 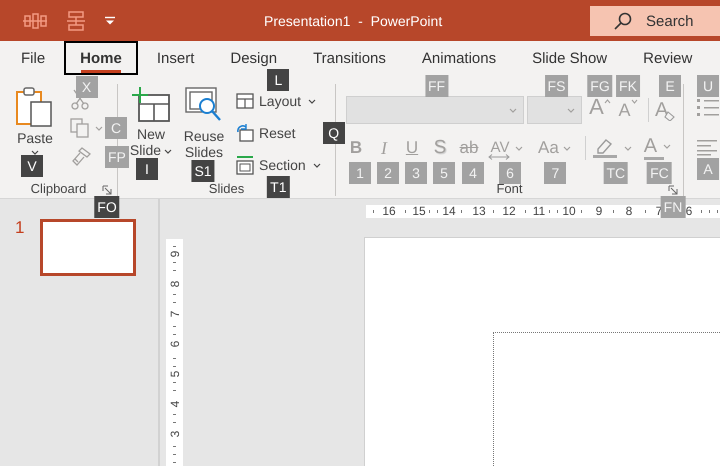 What do you see at coordinates (444, 173) in the screenshot?
I see `keytip-tooltip: 5` at bounding box center [444, 173].